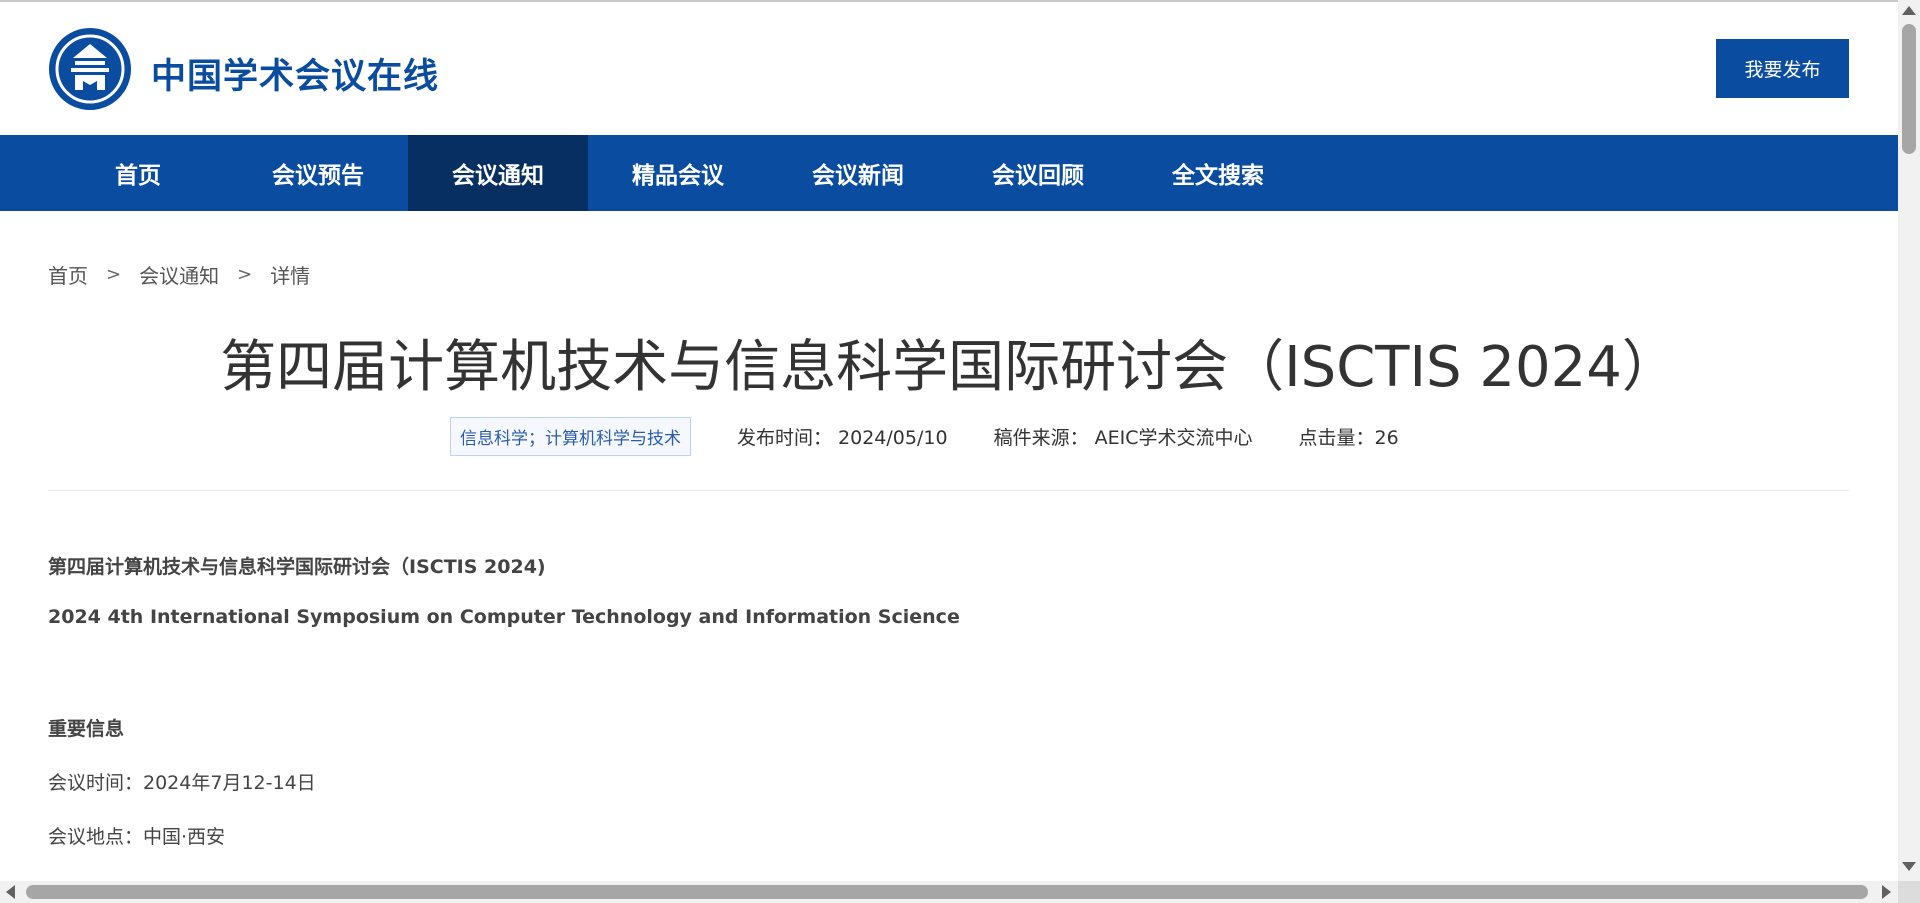 The height and width of the screenshot is (903, 1920). Describe the element at coordinates (1038, 173) in the screenshot. I see `nav-item-review: 会议回顾` at that location.